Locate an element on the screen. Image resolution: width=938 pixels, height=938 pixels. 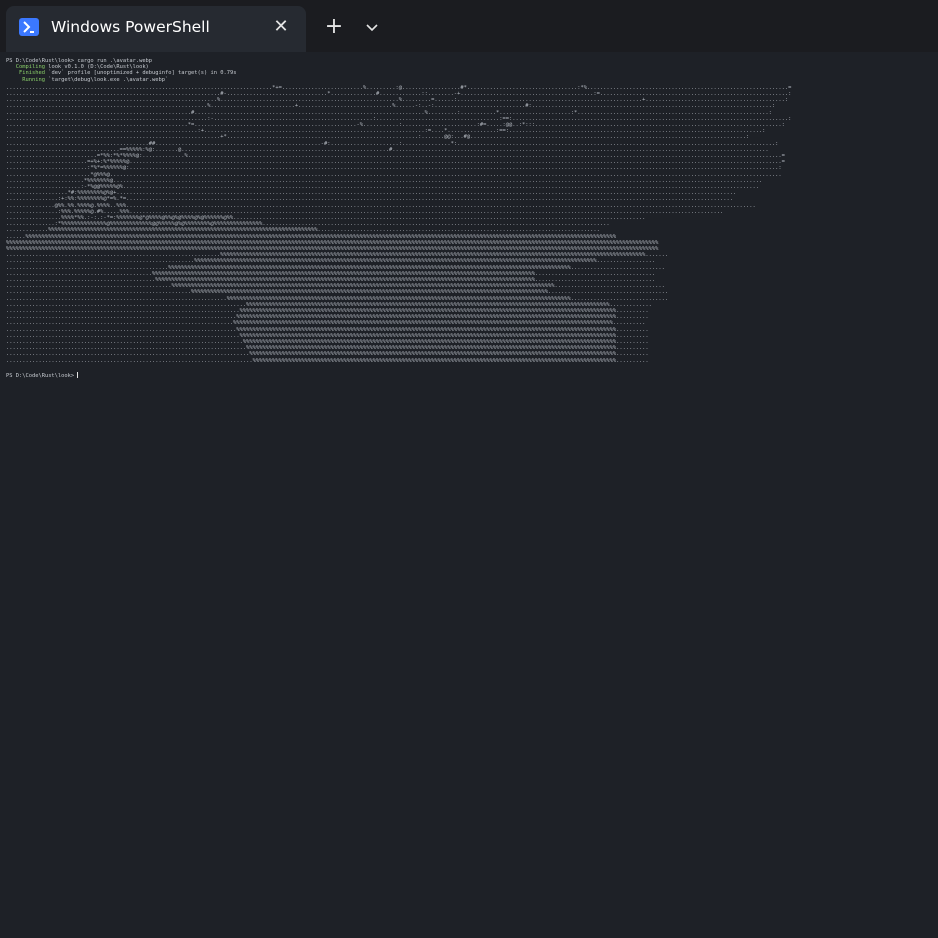
close-icon: ✕ is located at coordinates (281, 27).